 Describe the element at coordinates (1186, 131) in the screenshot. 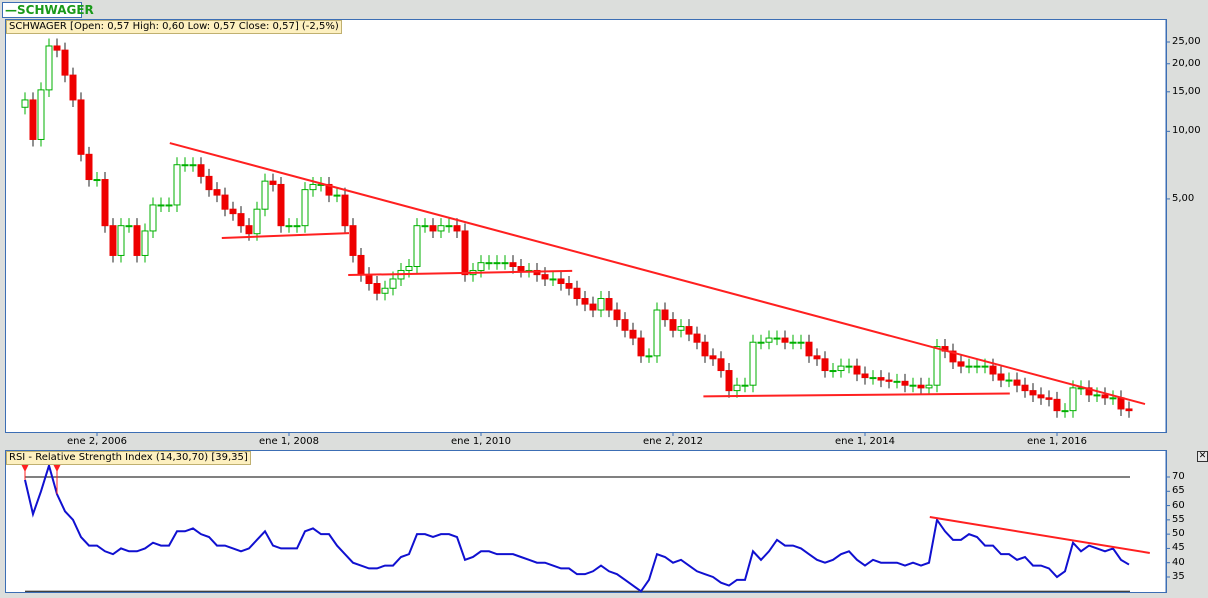

I see `price-tick-label: 10,00` at that location.